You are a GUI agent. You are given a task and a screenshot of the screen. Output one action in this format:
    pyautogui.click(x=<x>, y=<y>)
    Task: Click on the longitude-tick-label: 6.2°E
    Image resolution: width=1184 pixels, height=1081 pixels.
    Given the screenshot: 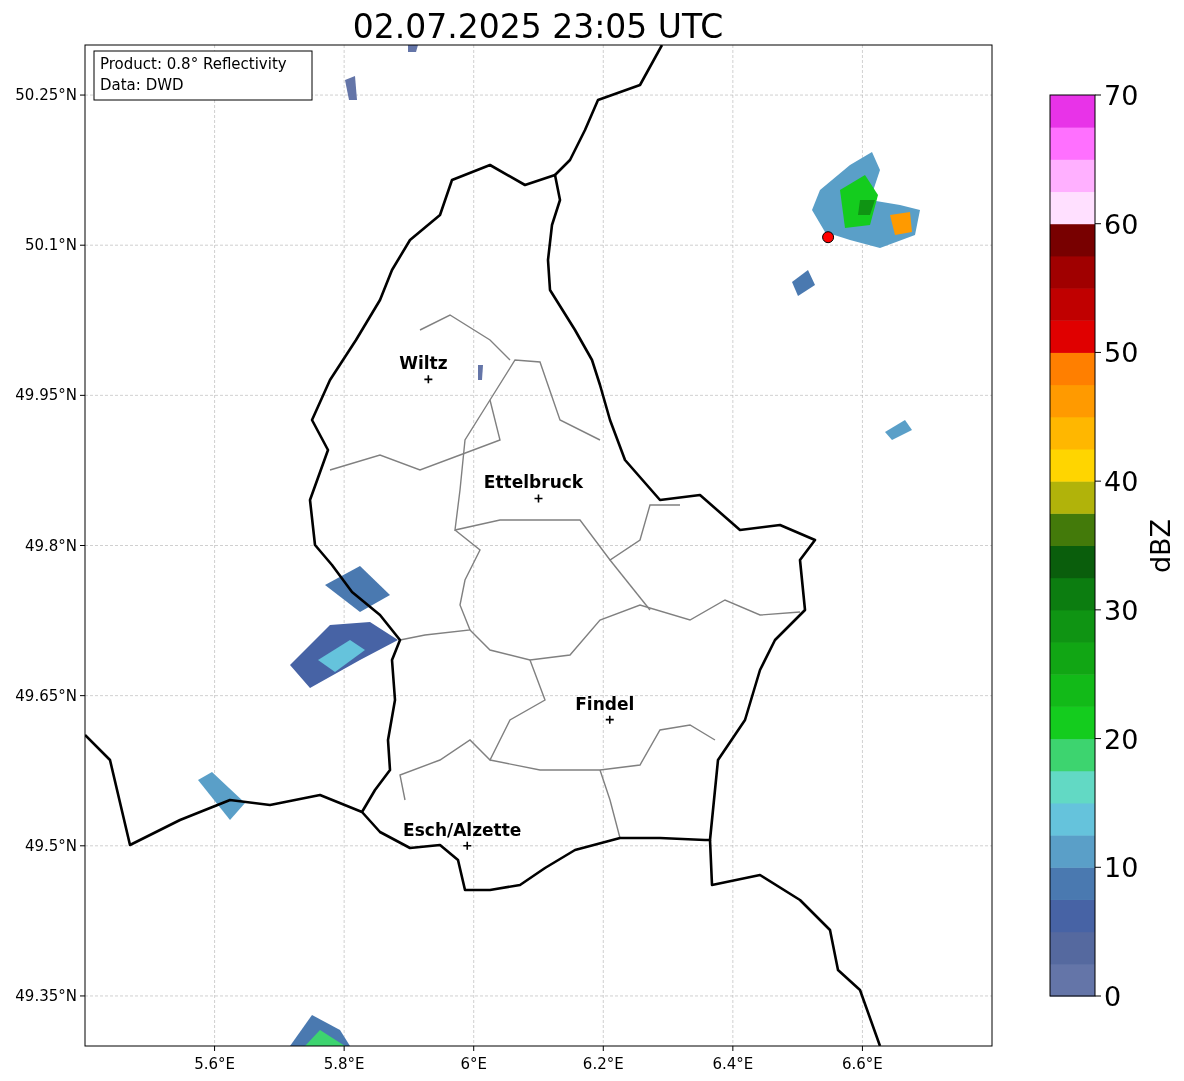 What is the action you would take?
    pyautogui.click(x=603, y=1064)
    